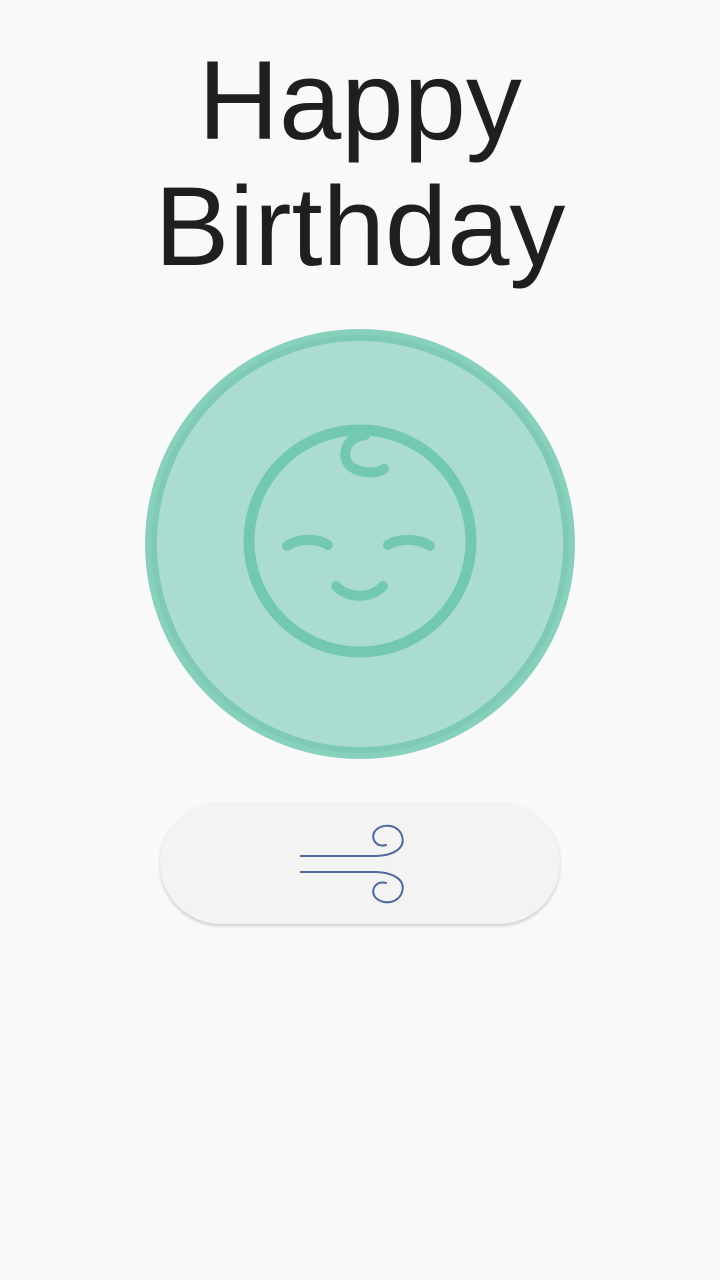 The image size is (720, 1280). What do you see at coordinates (352, 864) in the screenshot?
I see `wind-icon` at bounding box center [352, 864].